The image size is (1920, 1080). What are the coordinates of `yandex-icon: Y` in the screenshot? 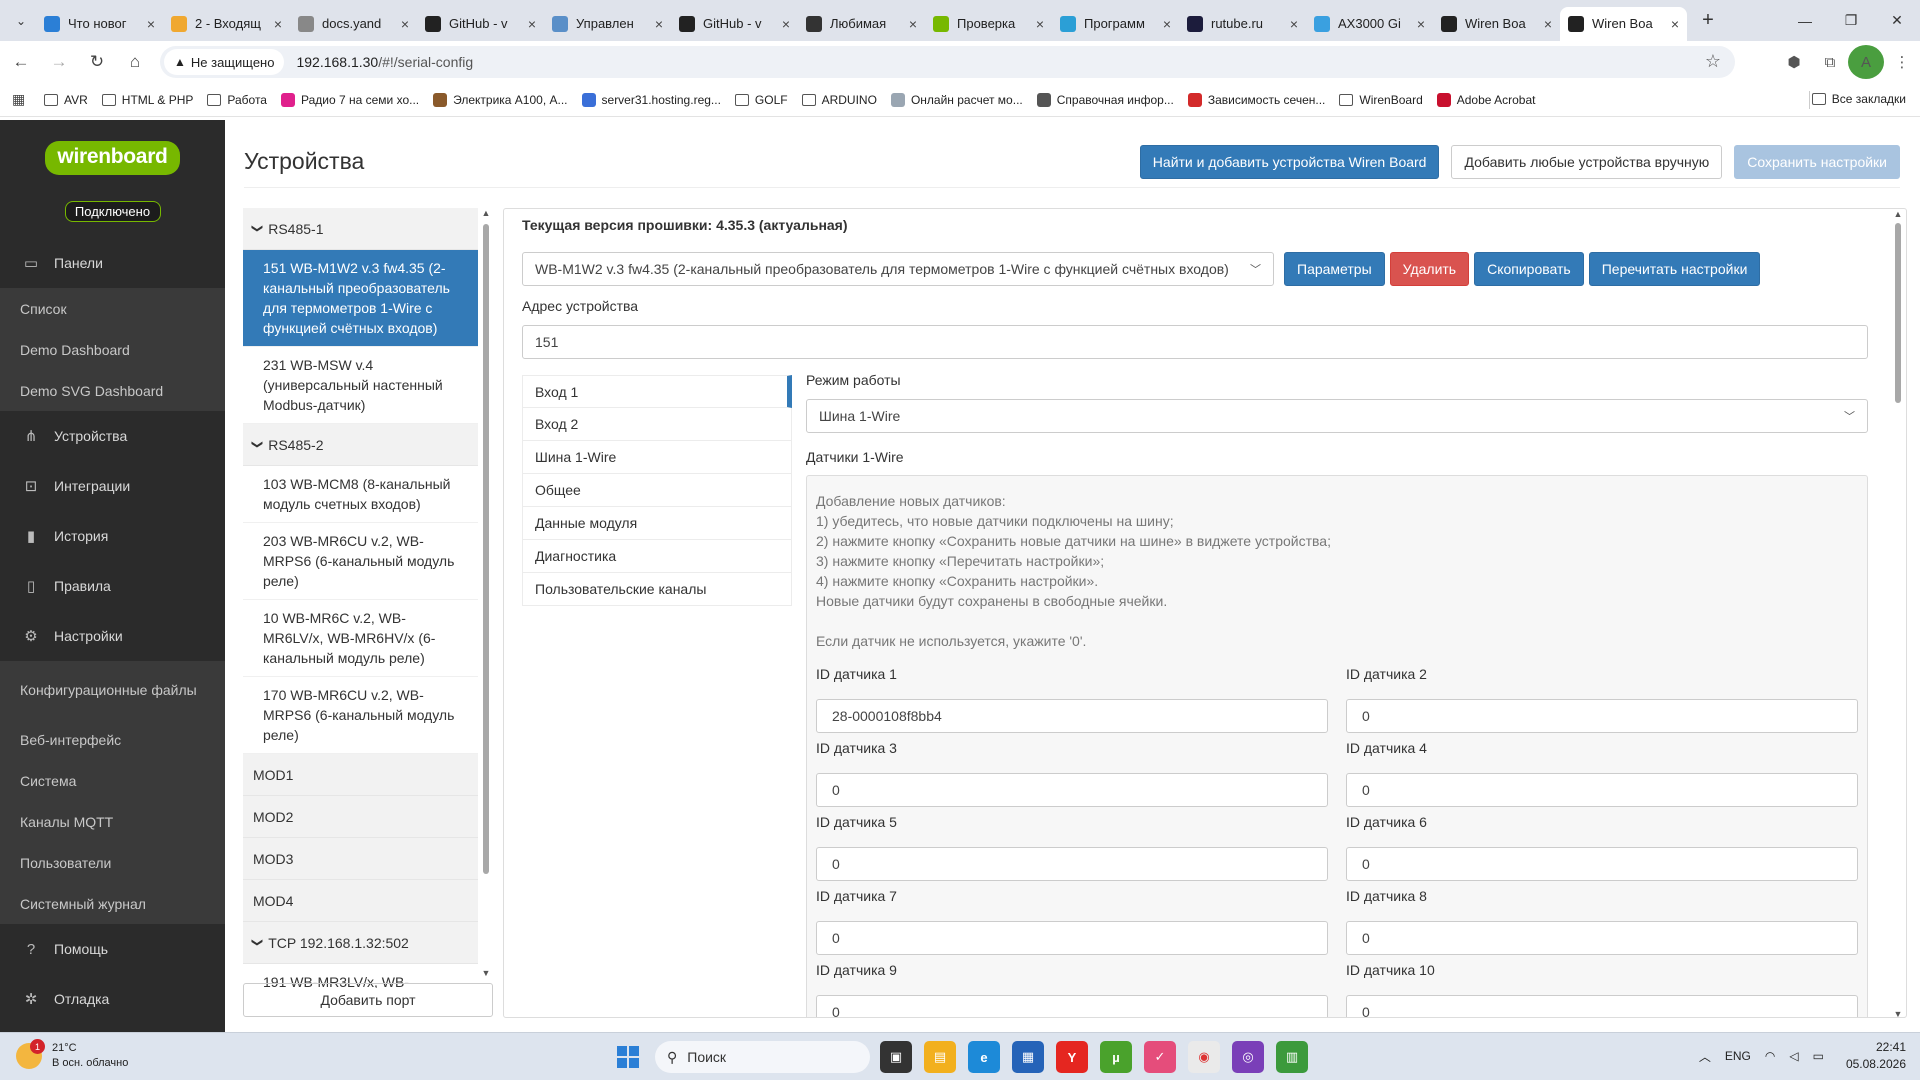 It's located at (1072, 1057).